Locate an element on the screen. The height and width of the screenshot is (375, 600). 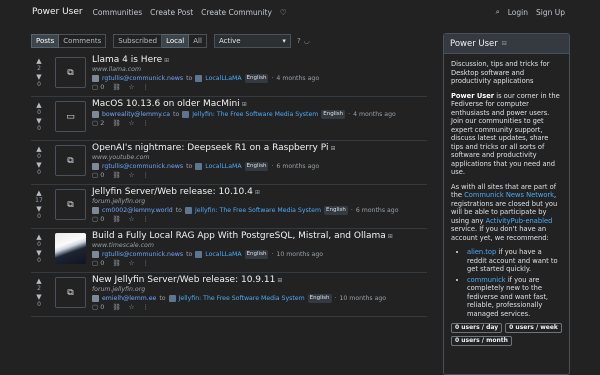
communick-network-link: Communick News Network is located at coordinates (509, 195).